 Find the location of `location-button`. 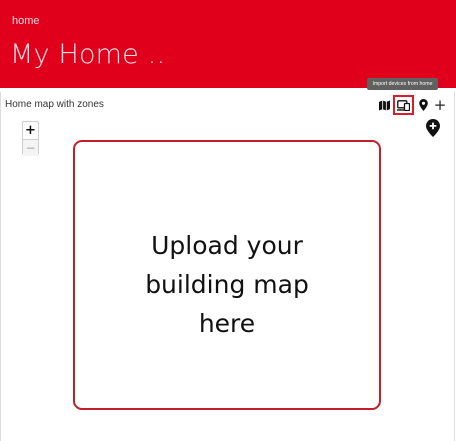

location-button is located at coordinates (423, 105).